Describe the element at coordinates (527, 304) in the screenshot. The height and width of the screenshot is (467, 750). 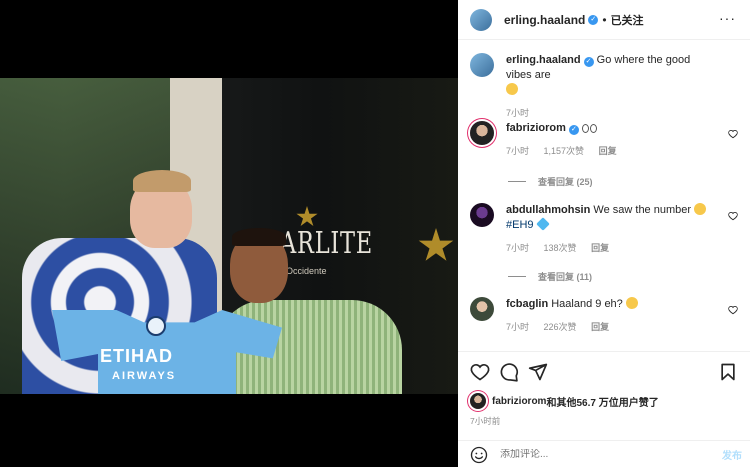
I see `commenter-username: fcbaglin` at that location.